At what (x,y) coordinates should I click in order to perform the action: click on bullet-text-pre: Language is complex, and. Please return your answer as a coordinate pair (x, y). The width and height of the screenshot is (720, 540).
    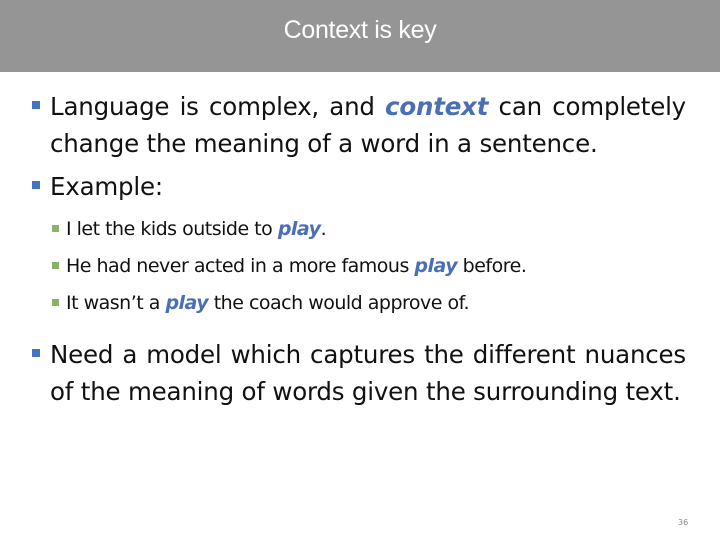
    Looking at the image, I should click on (218, 106).